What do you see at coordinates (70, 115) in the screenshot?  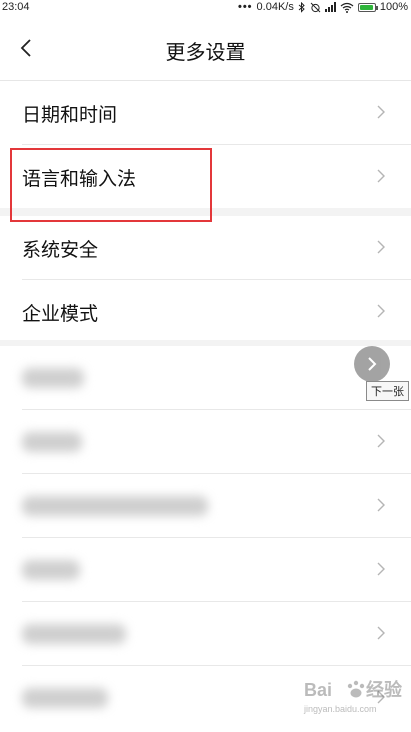 I see `settings-item-label: 日期和时间` at bounding box center [70, 115].